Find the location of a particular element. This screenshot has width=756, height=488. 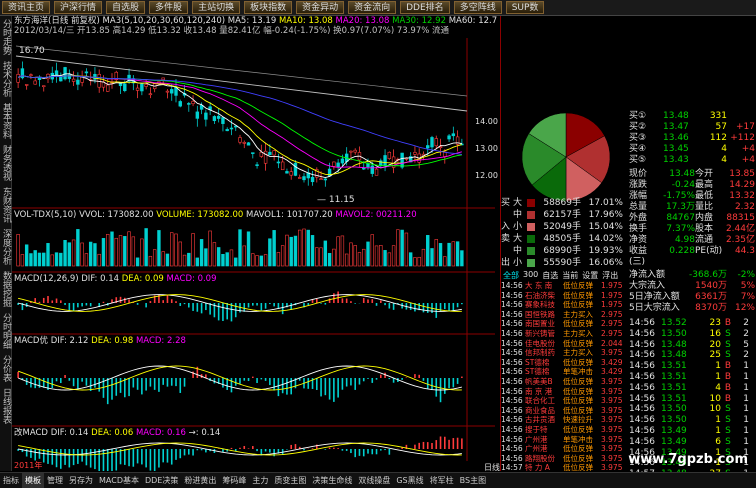

signal-type: 低位反弹 is located at coordinates (578, 458).